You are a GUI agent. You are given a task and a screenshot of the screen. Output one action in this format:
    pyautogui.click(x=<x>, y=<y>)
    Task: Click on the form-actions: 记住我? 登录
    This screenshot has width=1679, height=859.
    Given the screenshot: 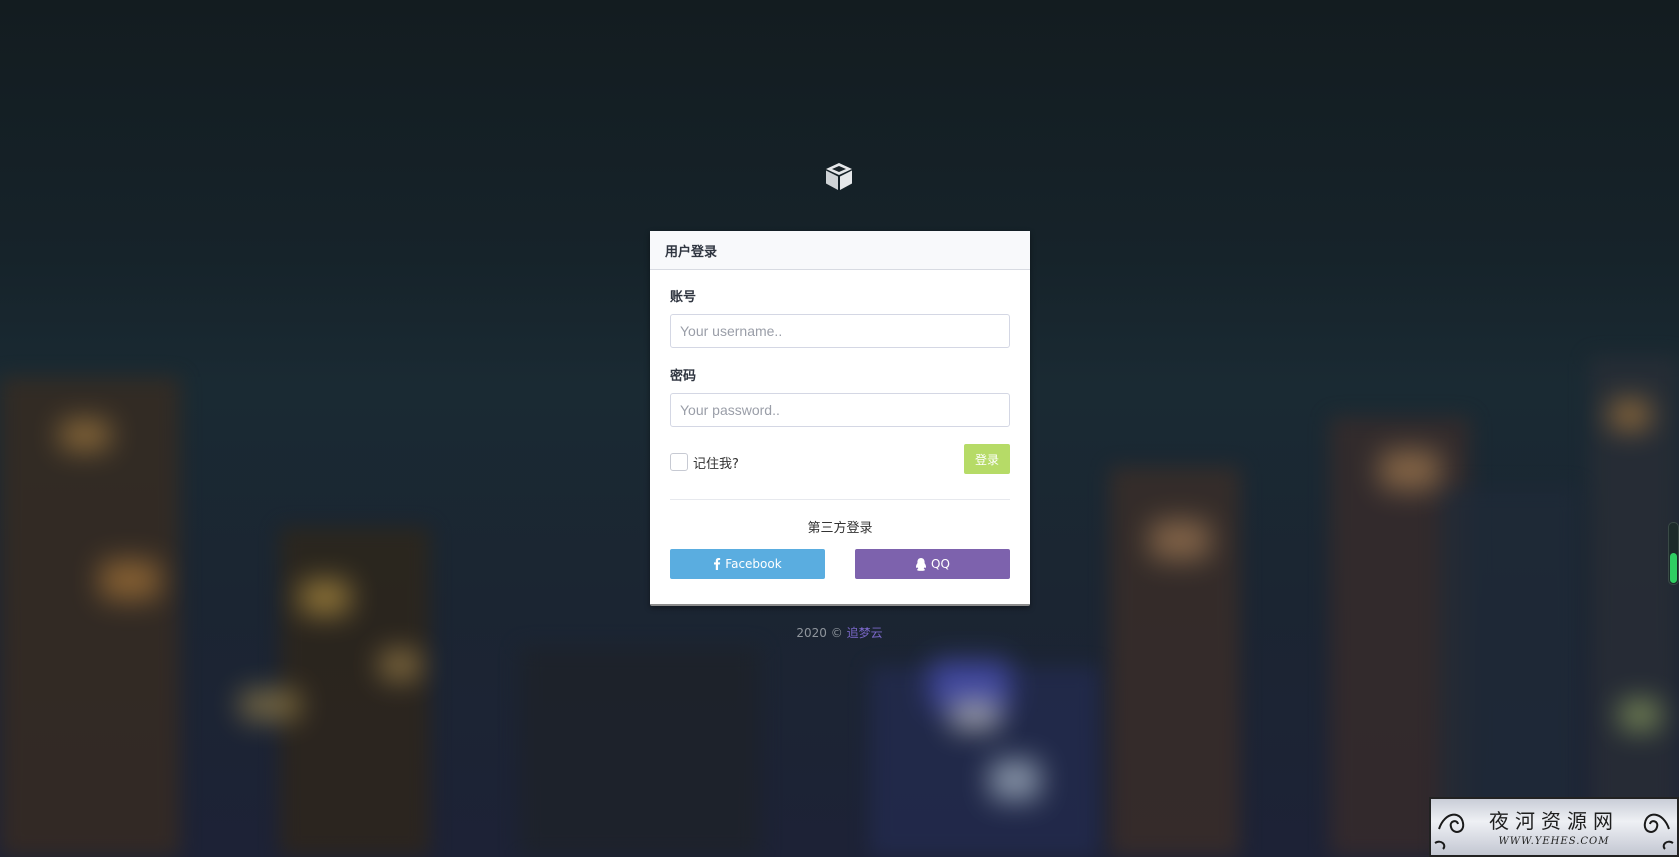 What is the action you would take?
    pyautogui.click(x=840, y=459)
    